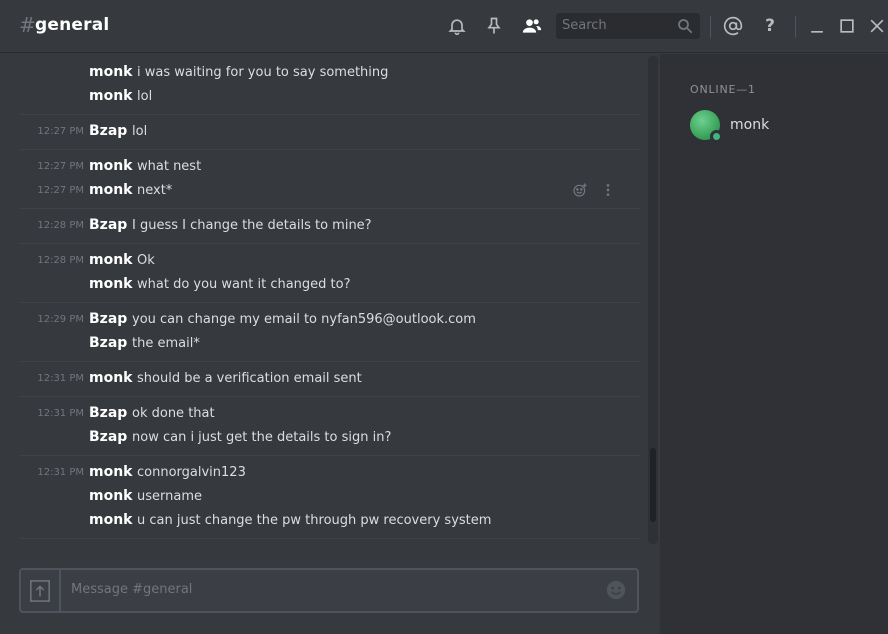  Describe the element at coordinates (716, 136) in the screenshot. I see `online-status-icon` at that location.